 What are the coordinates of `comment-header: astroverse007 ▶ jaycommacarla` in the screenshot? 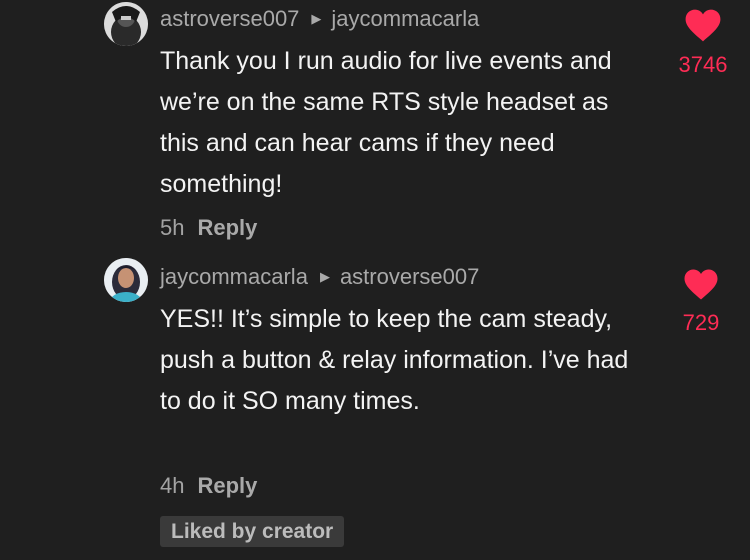 It's located at (319, 19).